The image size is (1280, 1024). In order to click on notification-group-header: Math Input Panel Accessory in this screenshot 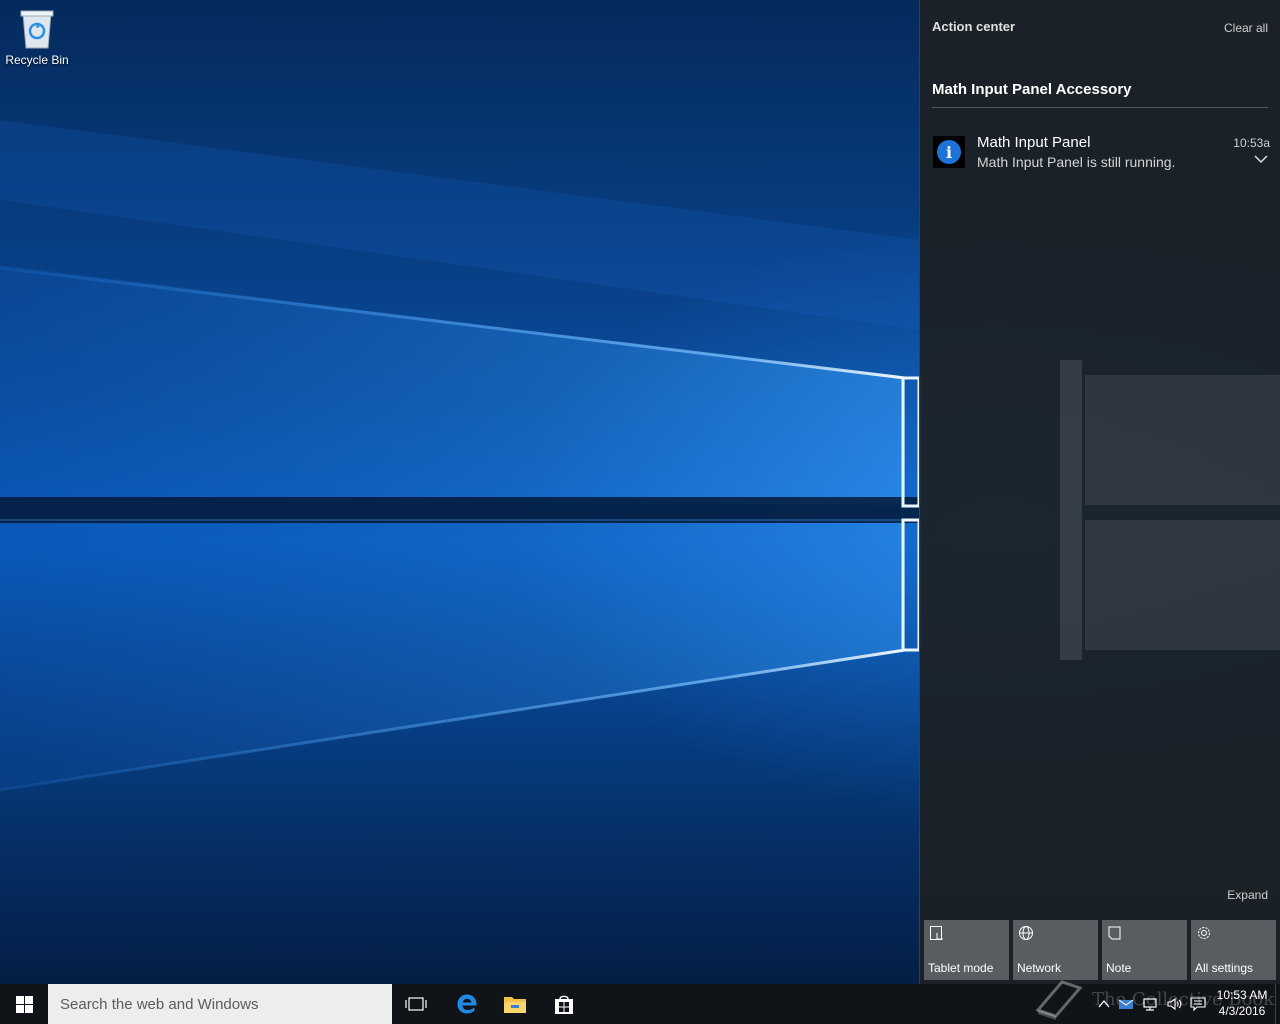, I will do `click(1100, 94)`.